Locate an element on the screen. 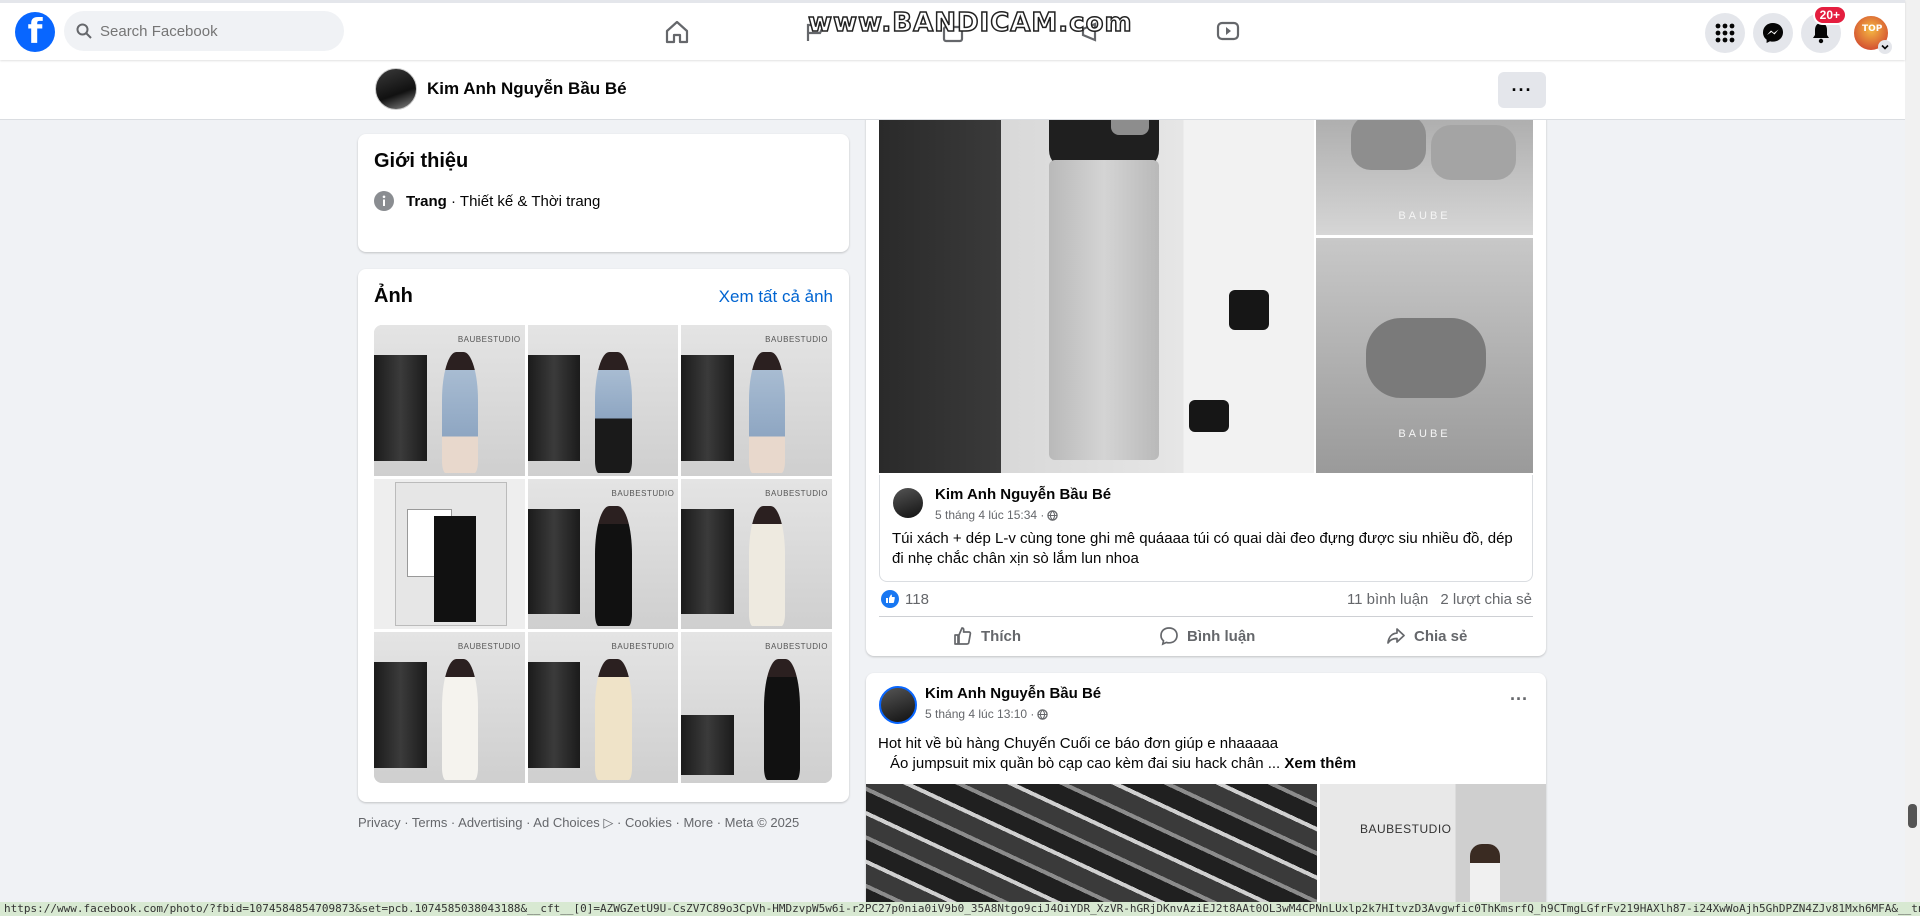 This screenshot has height=916, width=1920. like-reaction-icon is located at coordinates (890, 599).